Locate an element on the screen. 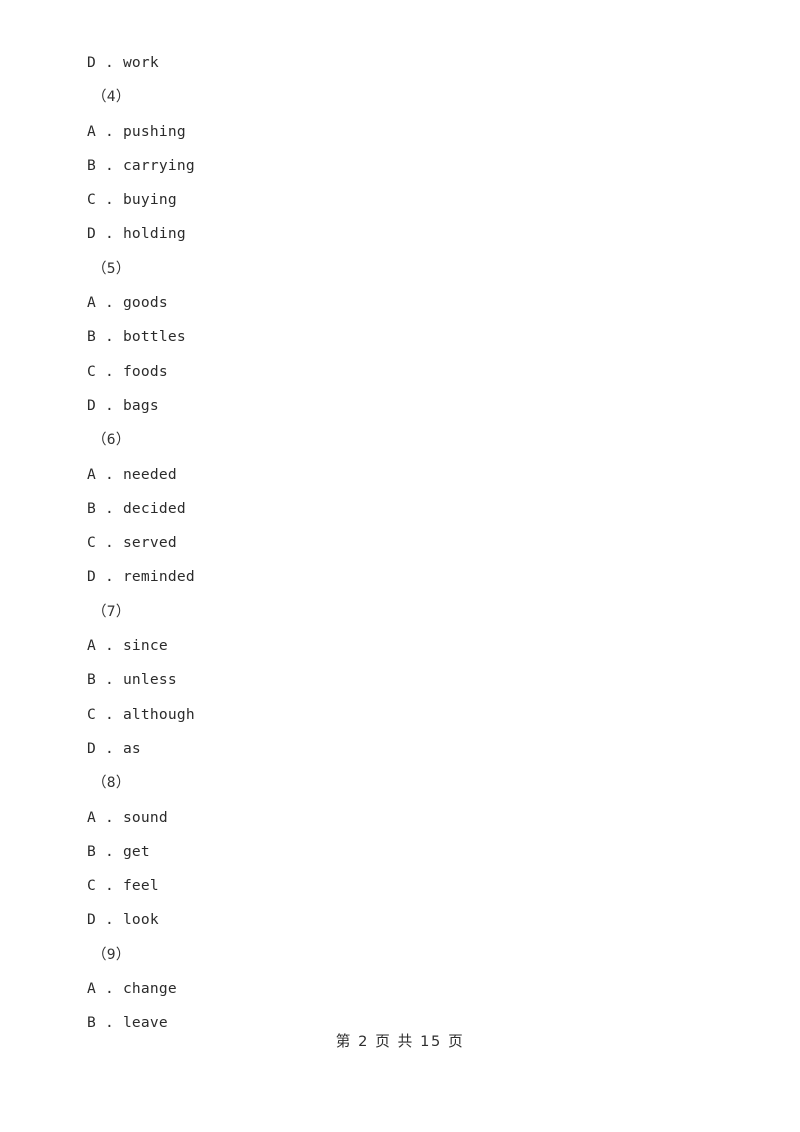 The height and width of the screenshot is (1132, 800). answer-option: C . buying is located at coordinates (132, 200).